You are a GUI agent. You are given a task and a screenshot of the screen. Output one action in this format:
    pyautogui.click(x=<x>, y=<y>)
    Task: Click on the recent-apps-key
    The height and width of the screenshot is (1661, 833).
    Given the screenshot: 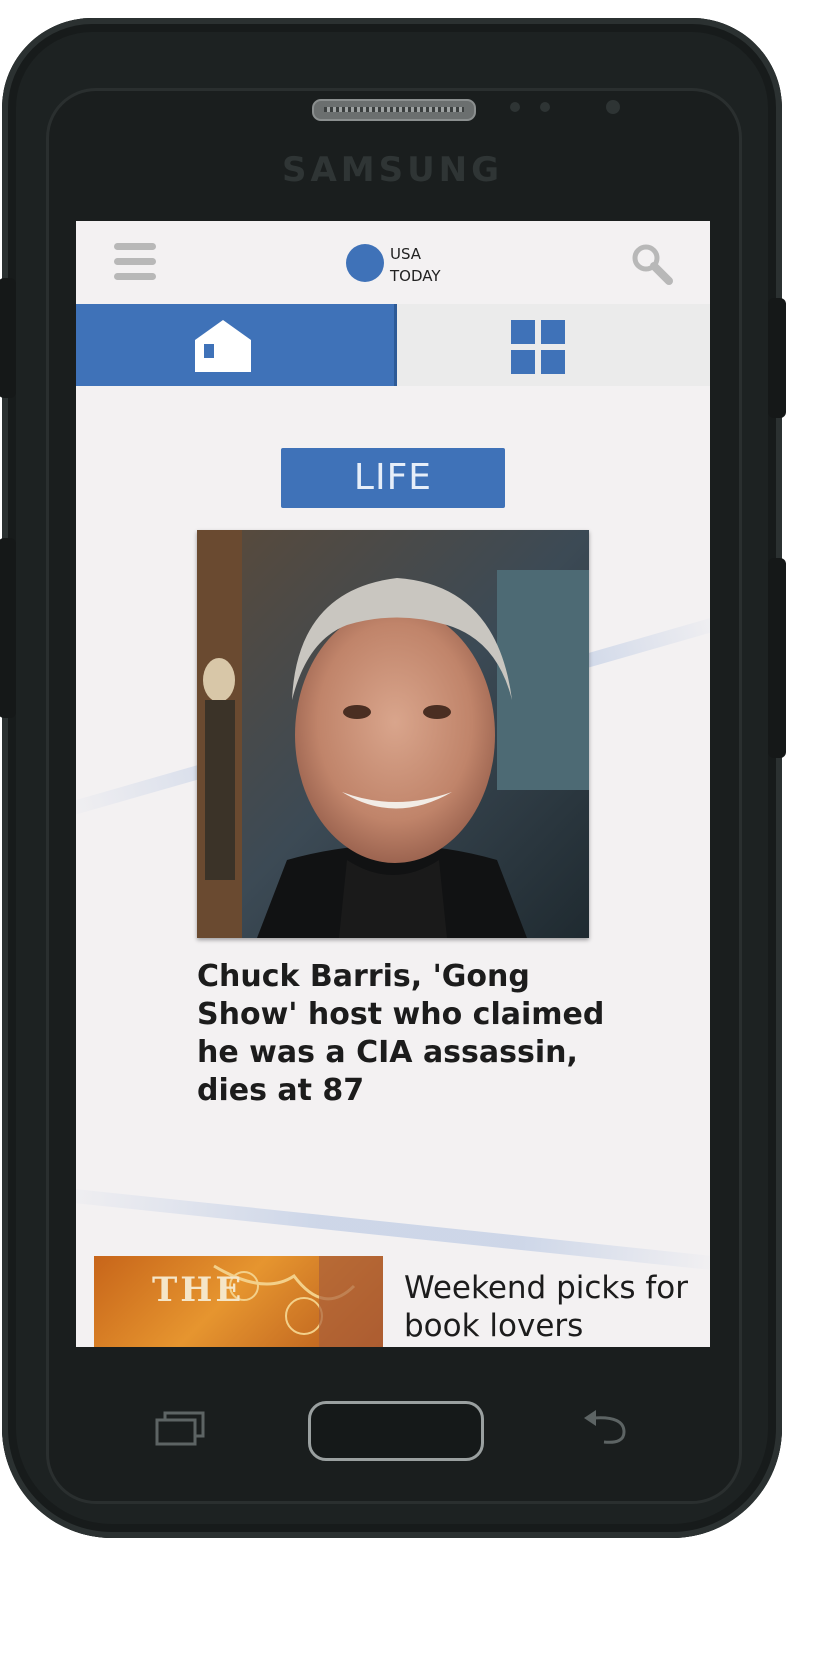 What is the action you would take?
    pyautogui.click(x=181, y=1428)
    